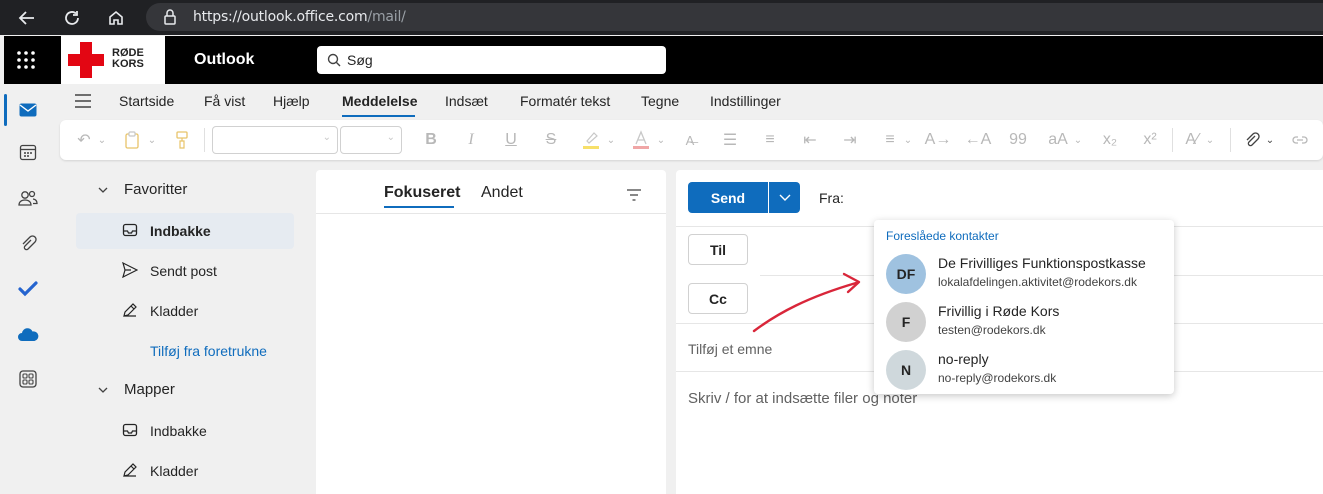  What do you see at coordinates (491, 60) in the screenshot?
I see `search-input: Søg` at bounding box center [491, 60].